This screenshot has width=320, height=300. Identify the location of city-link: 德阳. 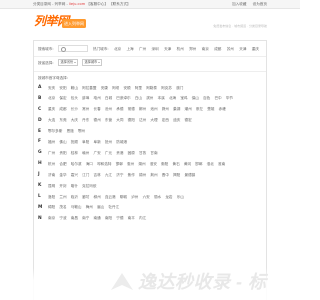
(131, 120).